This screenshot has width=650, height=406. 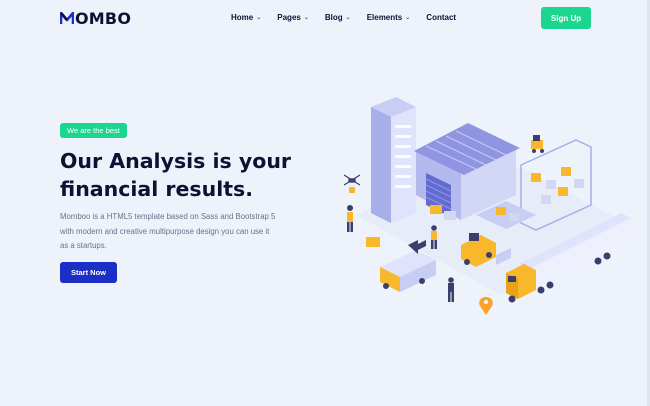 What do you see at coordinates (88, 272) in the screenshot?
I see `start-now-button: Start Now` at bounding box center [88, 272].